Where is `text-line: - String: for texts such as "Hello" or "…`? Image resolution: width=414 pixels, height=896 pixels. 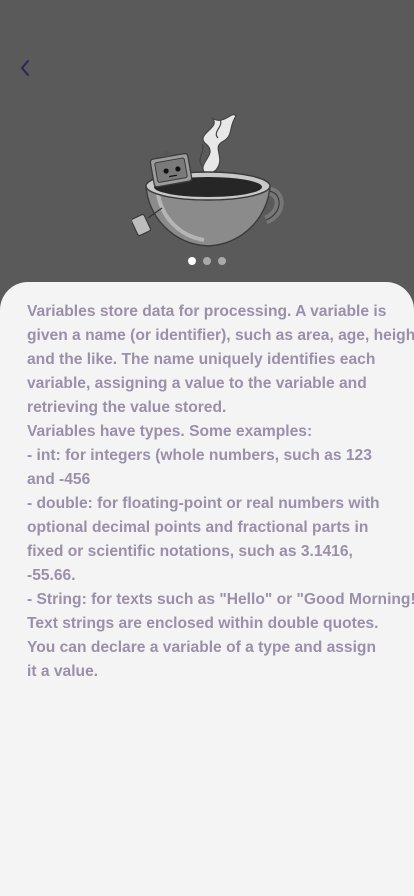
text-line: - String: for texts such as "Hello" or "… is located at coordinates (220, 599).